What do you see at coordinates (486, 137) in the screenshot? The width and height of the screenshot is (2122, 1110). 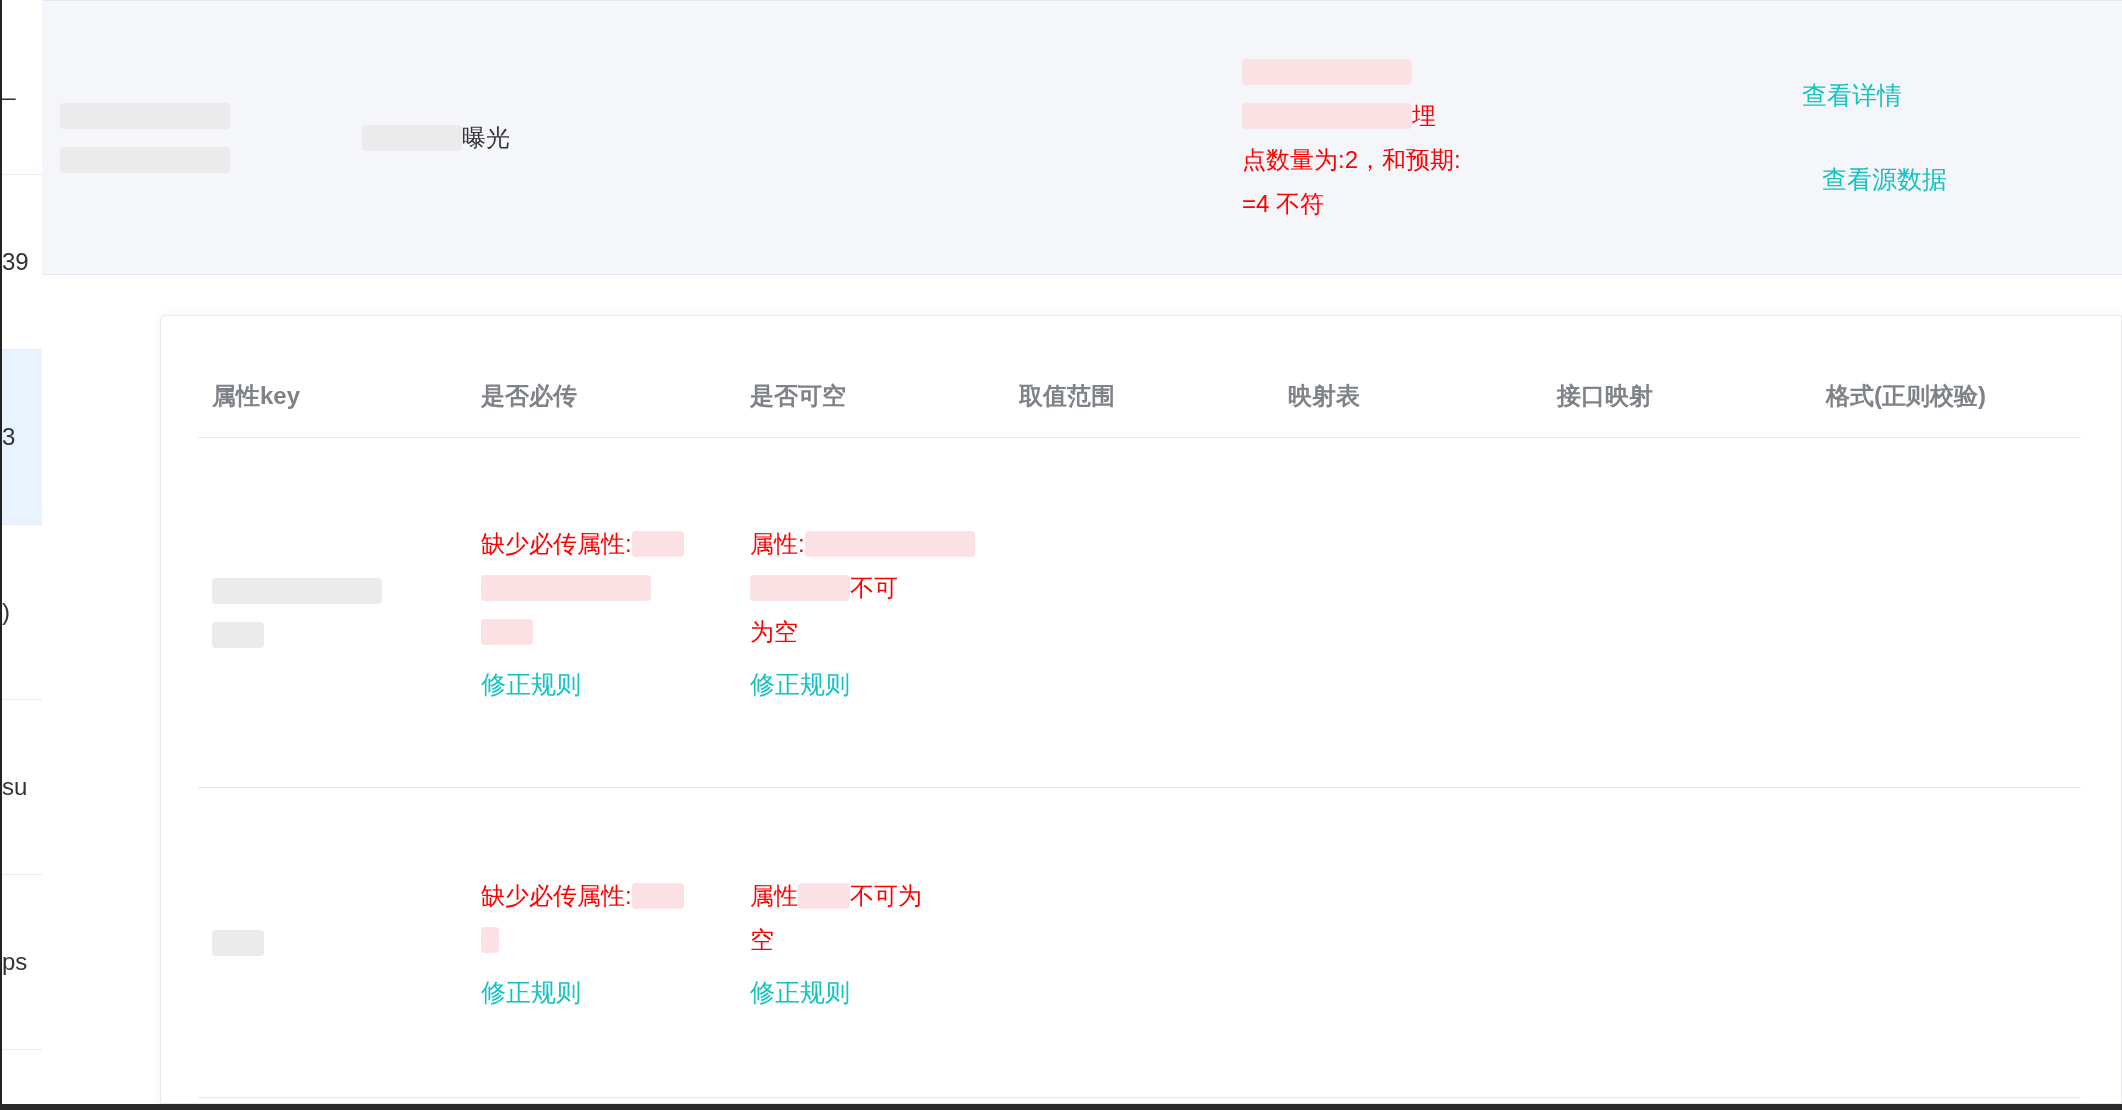 I see `message-text: 曝光` at bounding box center [486, 137].